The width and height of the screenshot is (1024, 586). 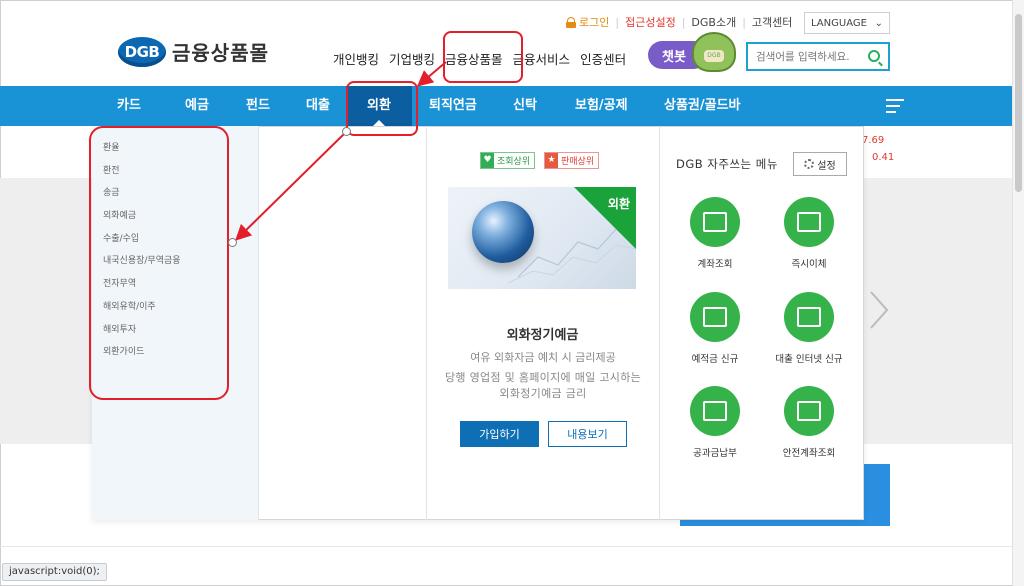 I want to click on scrollbar-thumb, so click(x=1018, y=103).